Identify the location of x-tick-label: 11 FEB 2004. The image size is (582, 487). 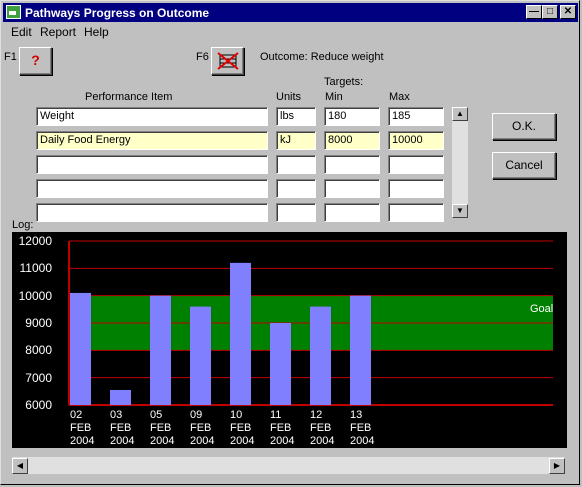
(282, 428).